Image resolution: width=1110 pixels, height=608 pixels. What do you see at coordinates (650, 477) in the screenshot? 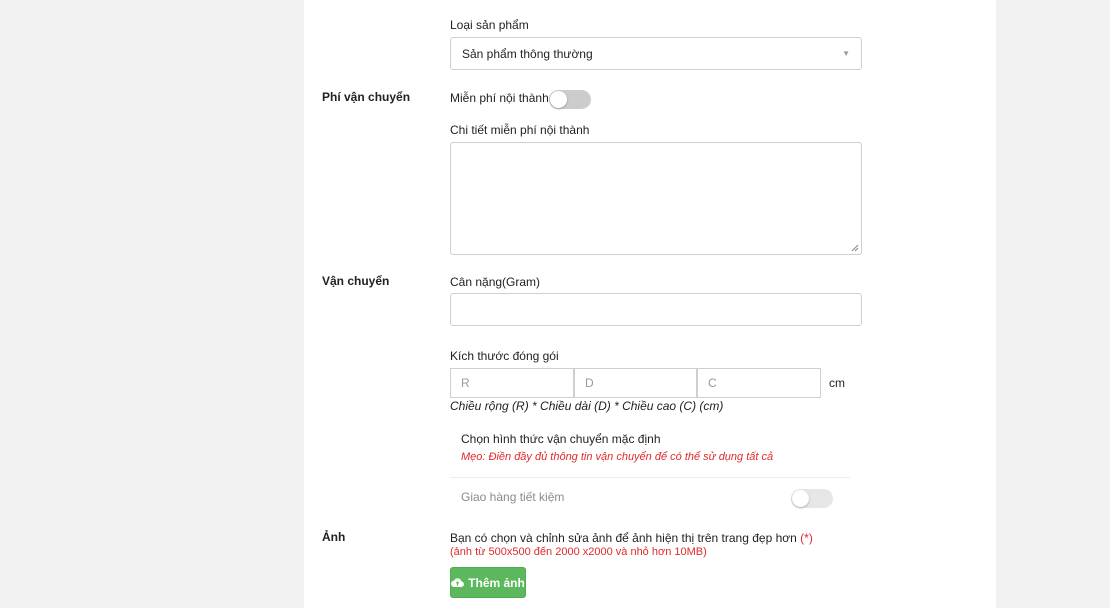
I see `method-divider` at bounding box center [650, 477].